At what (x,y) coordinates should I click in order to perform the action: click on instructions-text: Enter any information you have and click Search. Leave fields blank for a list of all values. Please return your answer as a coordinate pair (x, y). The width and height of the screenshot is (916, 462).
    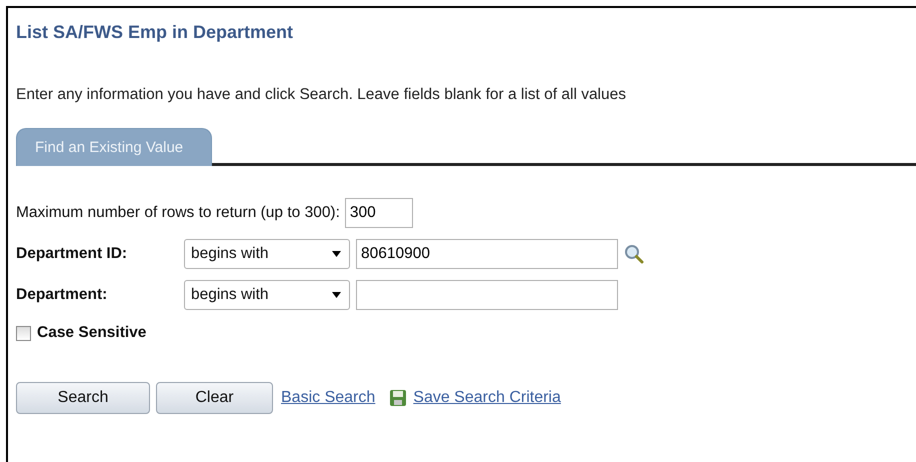
    Looking at the image, I should click on (321, 95).